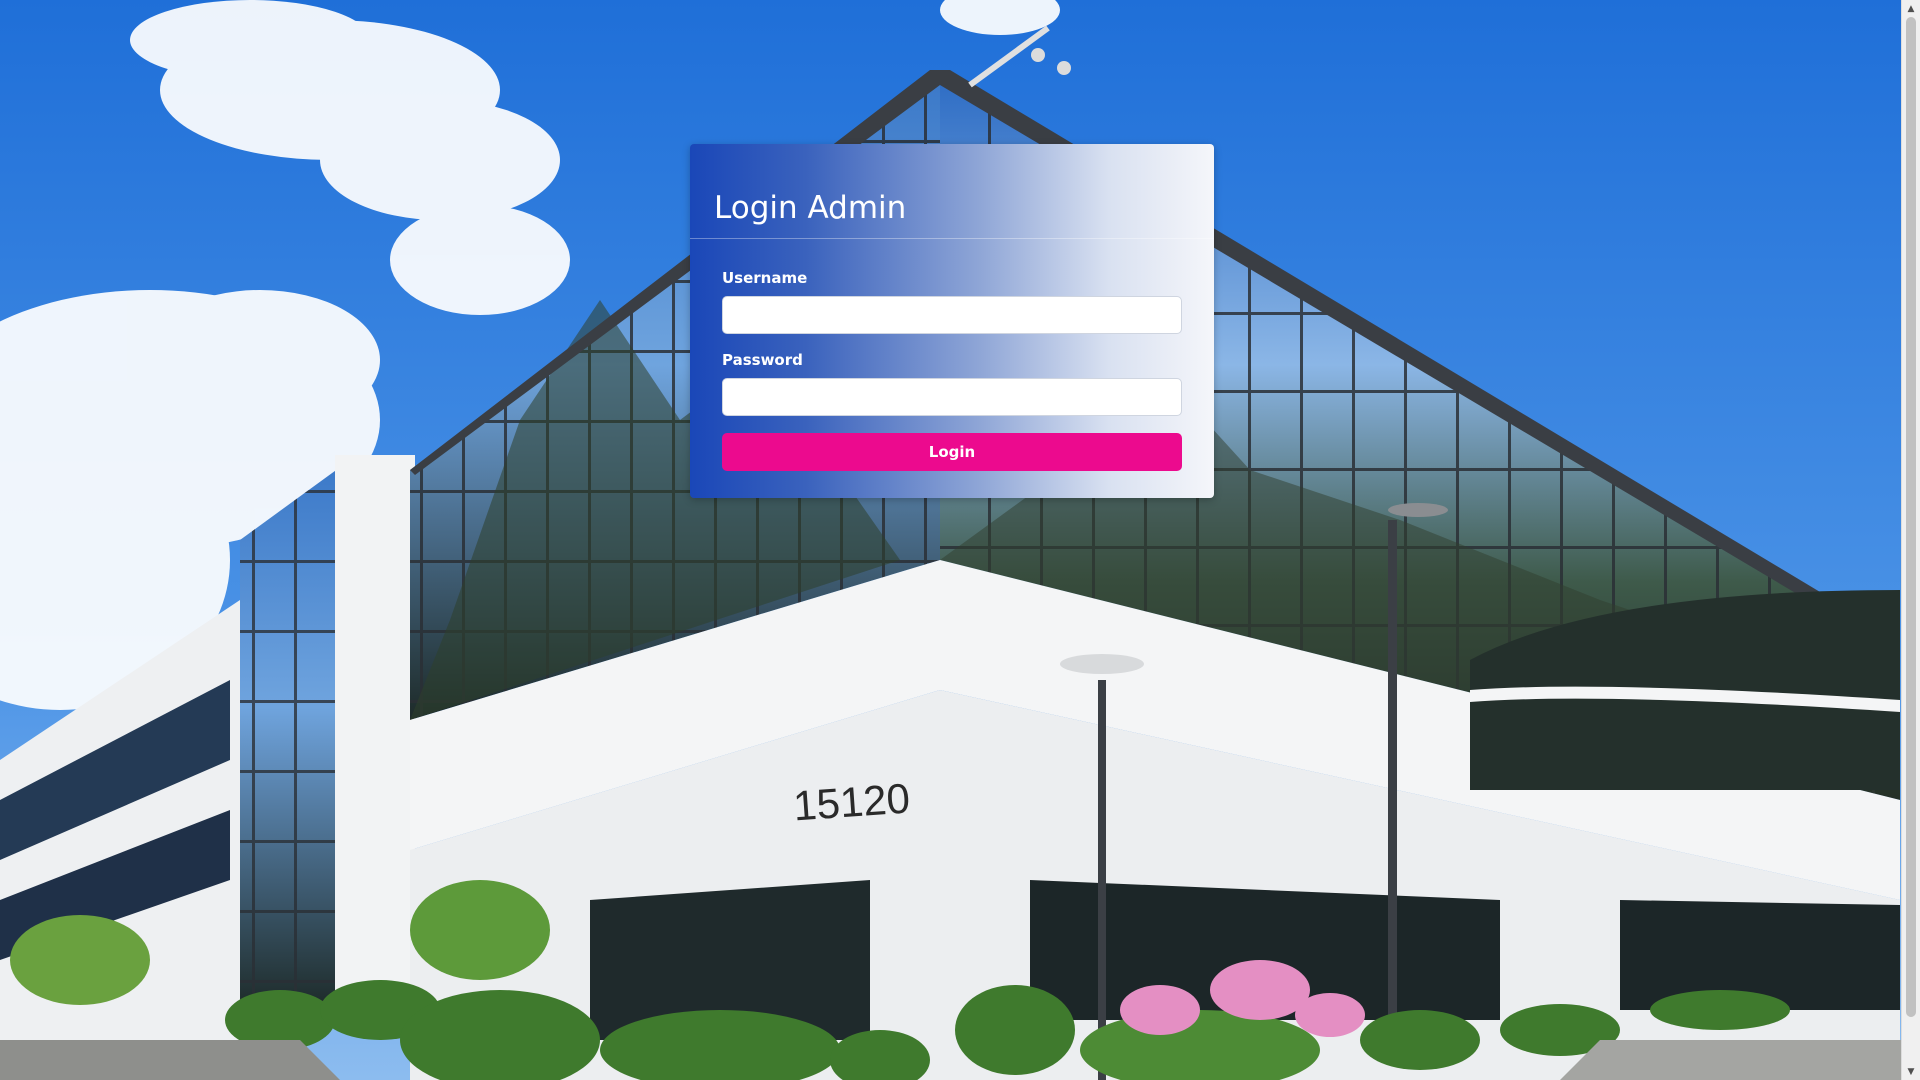  What do you see at coordinates (952, 397) in the screenshot?
I see `password-input` at bounding box center [952, 397].